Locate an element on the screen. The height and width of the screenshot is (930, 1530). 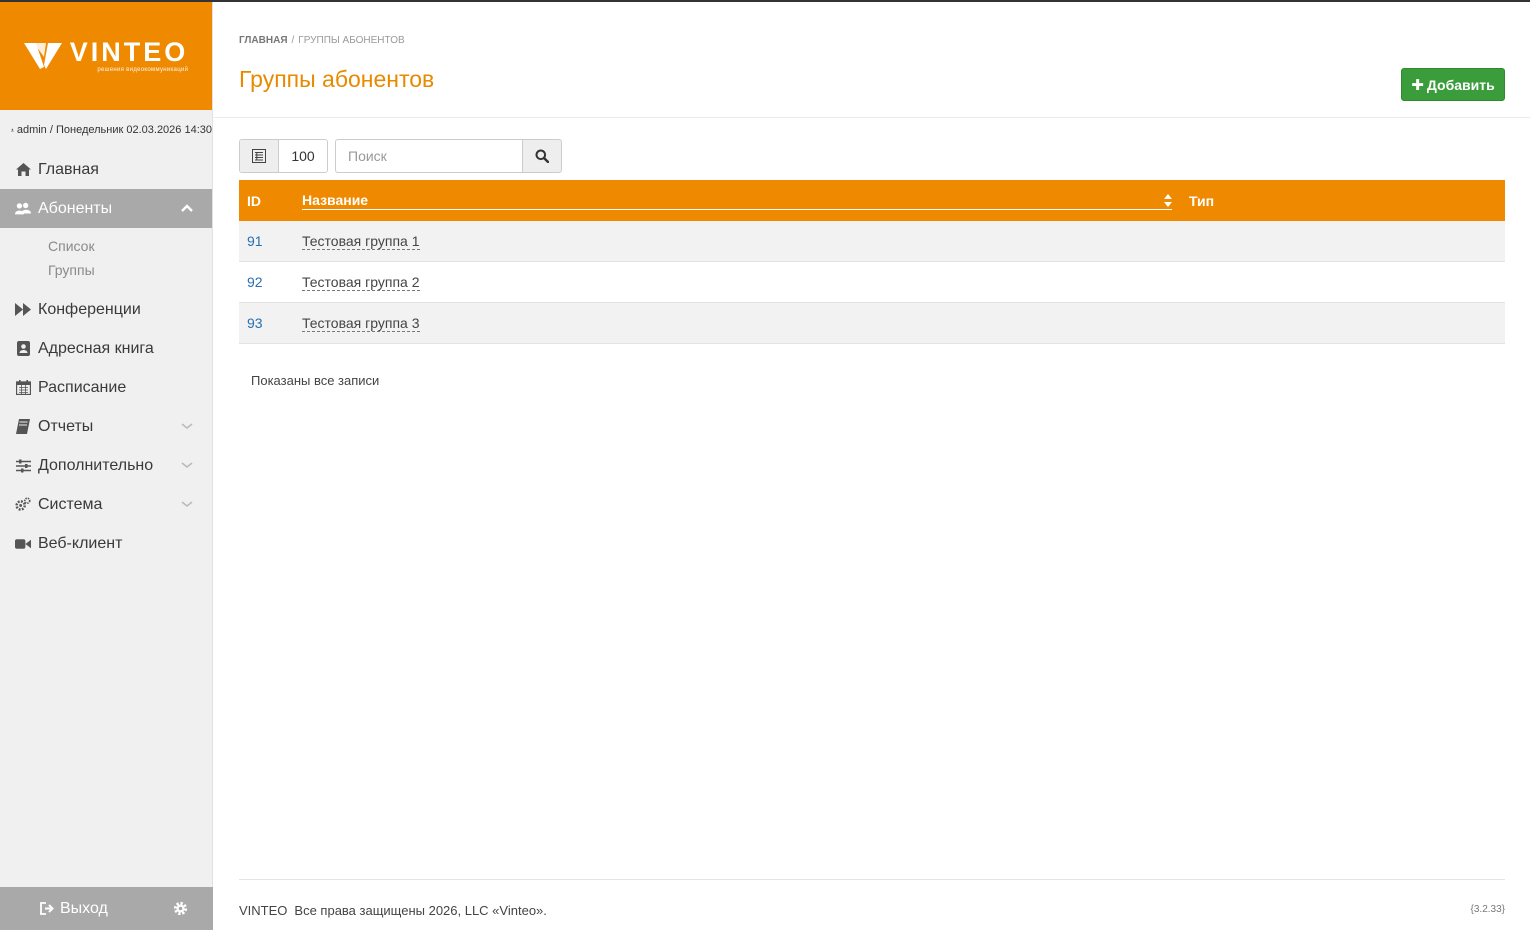
footer-brand: VINTEO is located at coordinates (263, 910).